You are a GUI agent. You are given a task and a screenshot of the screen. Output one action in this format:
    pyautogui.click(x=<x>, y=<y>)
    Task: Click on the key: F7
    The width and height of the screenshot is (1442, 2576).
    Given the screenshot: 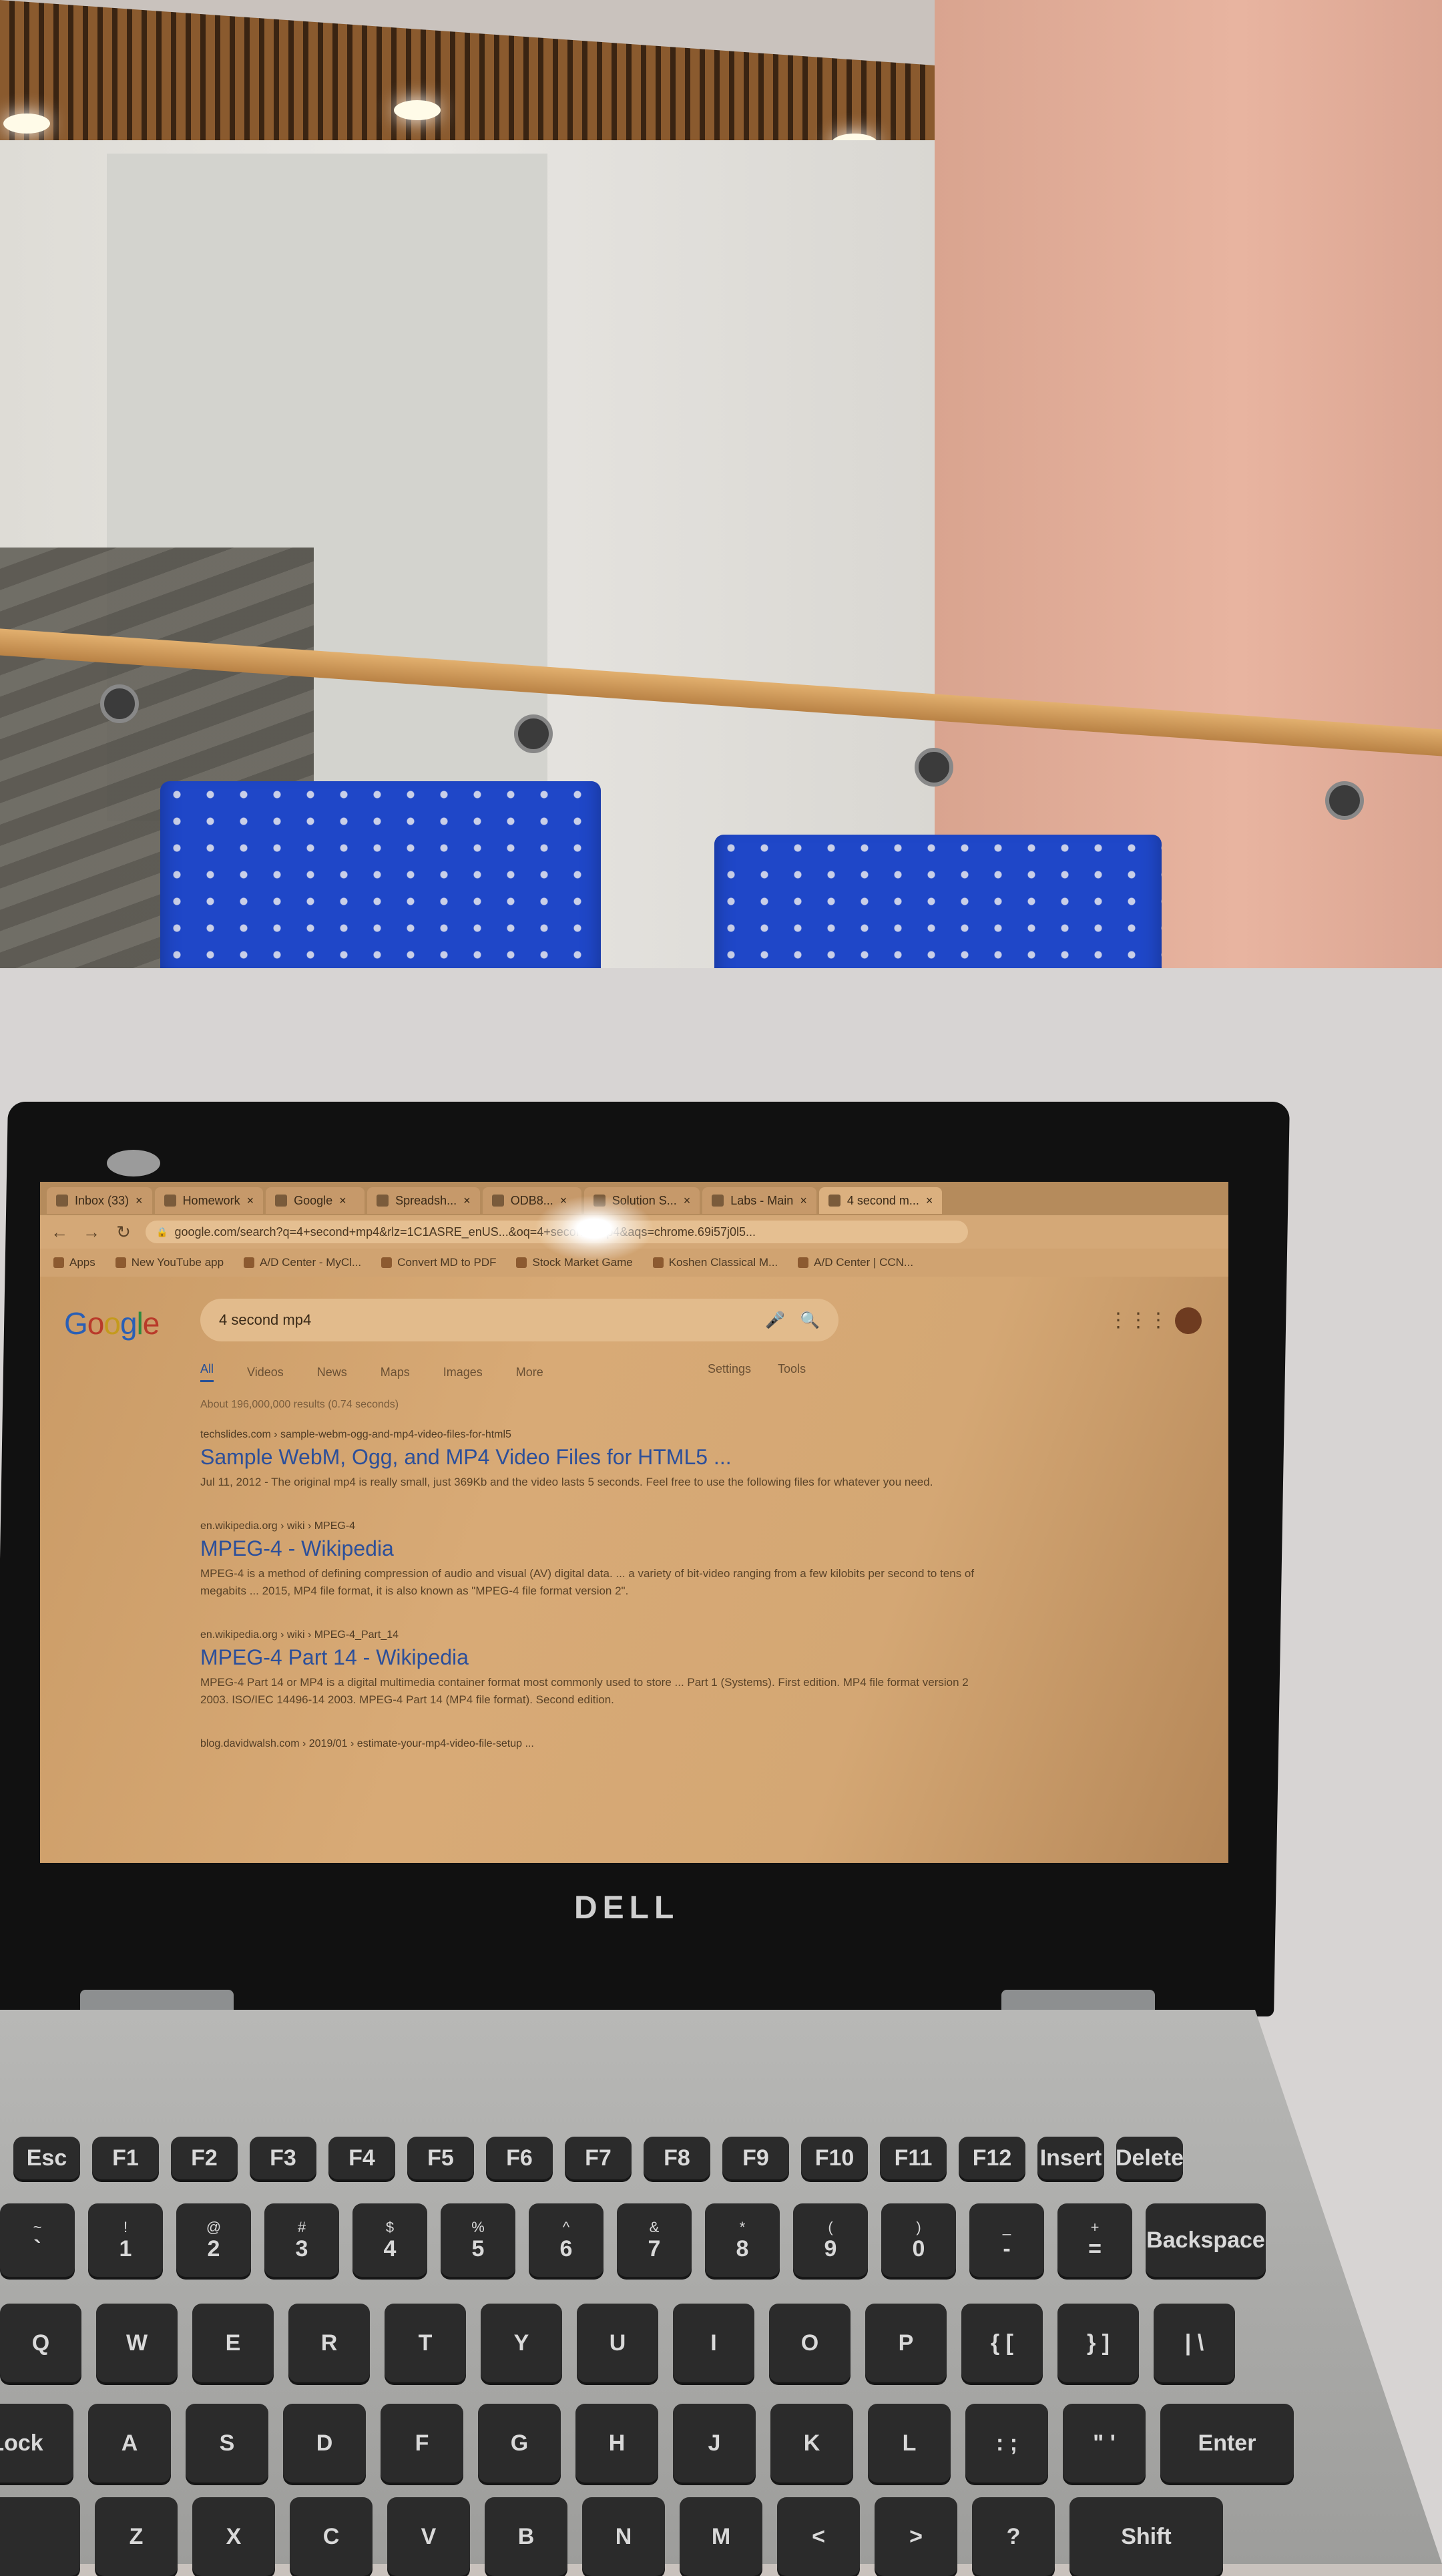 What is the action you would take?
    pyautogui.click(x=598, y=2158)
    